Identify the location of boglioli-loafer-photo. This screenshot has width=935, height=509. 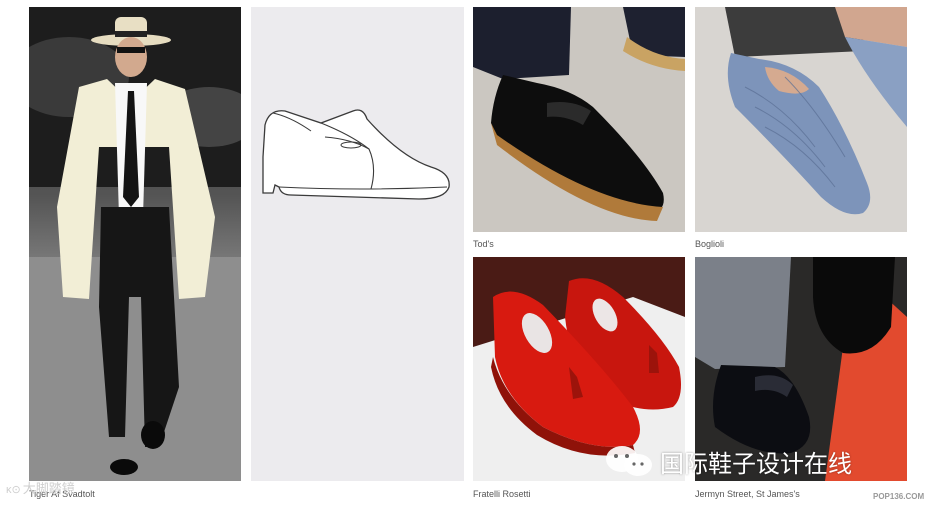
(801, 119).